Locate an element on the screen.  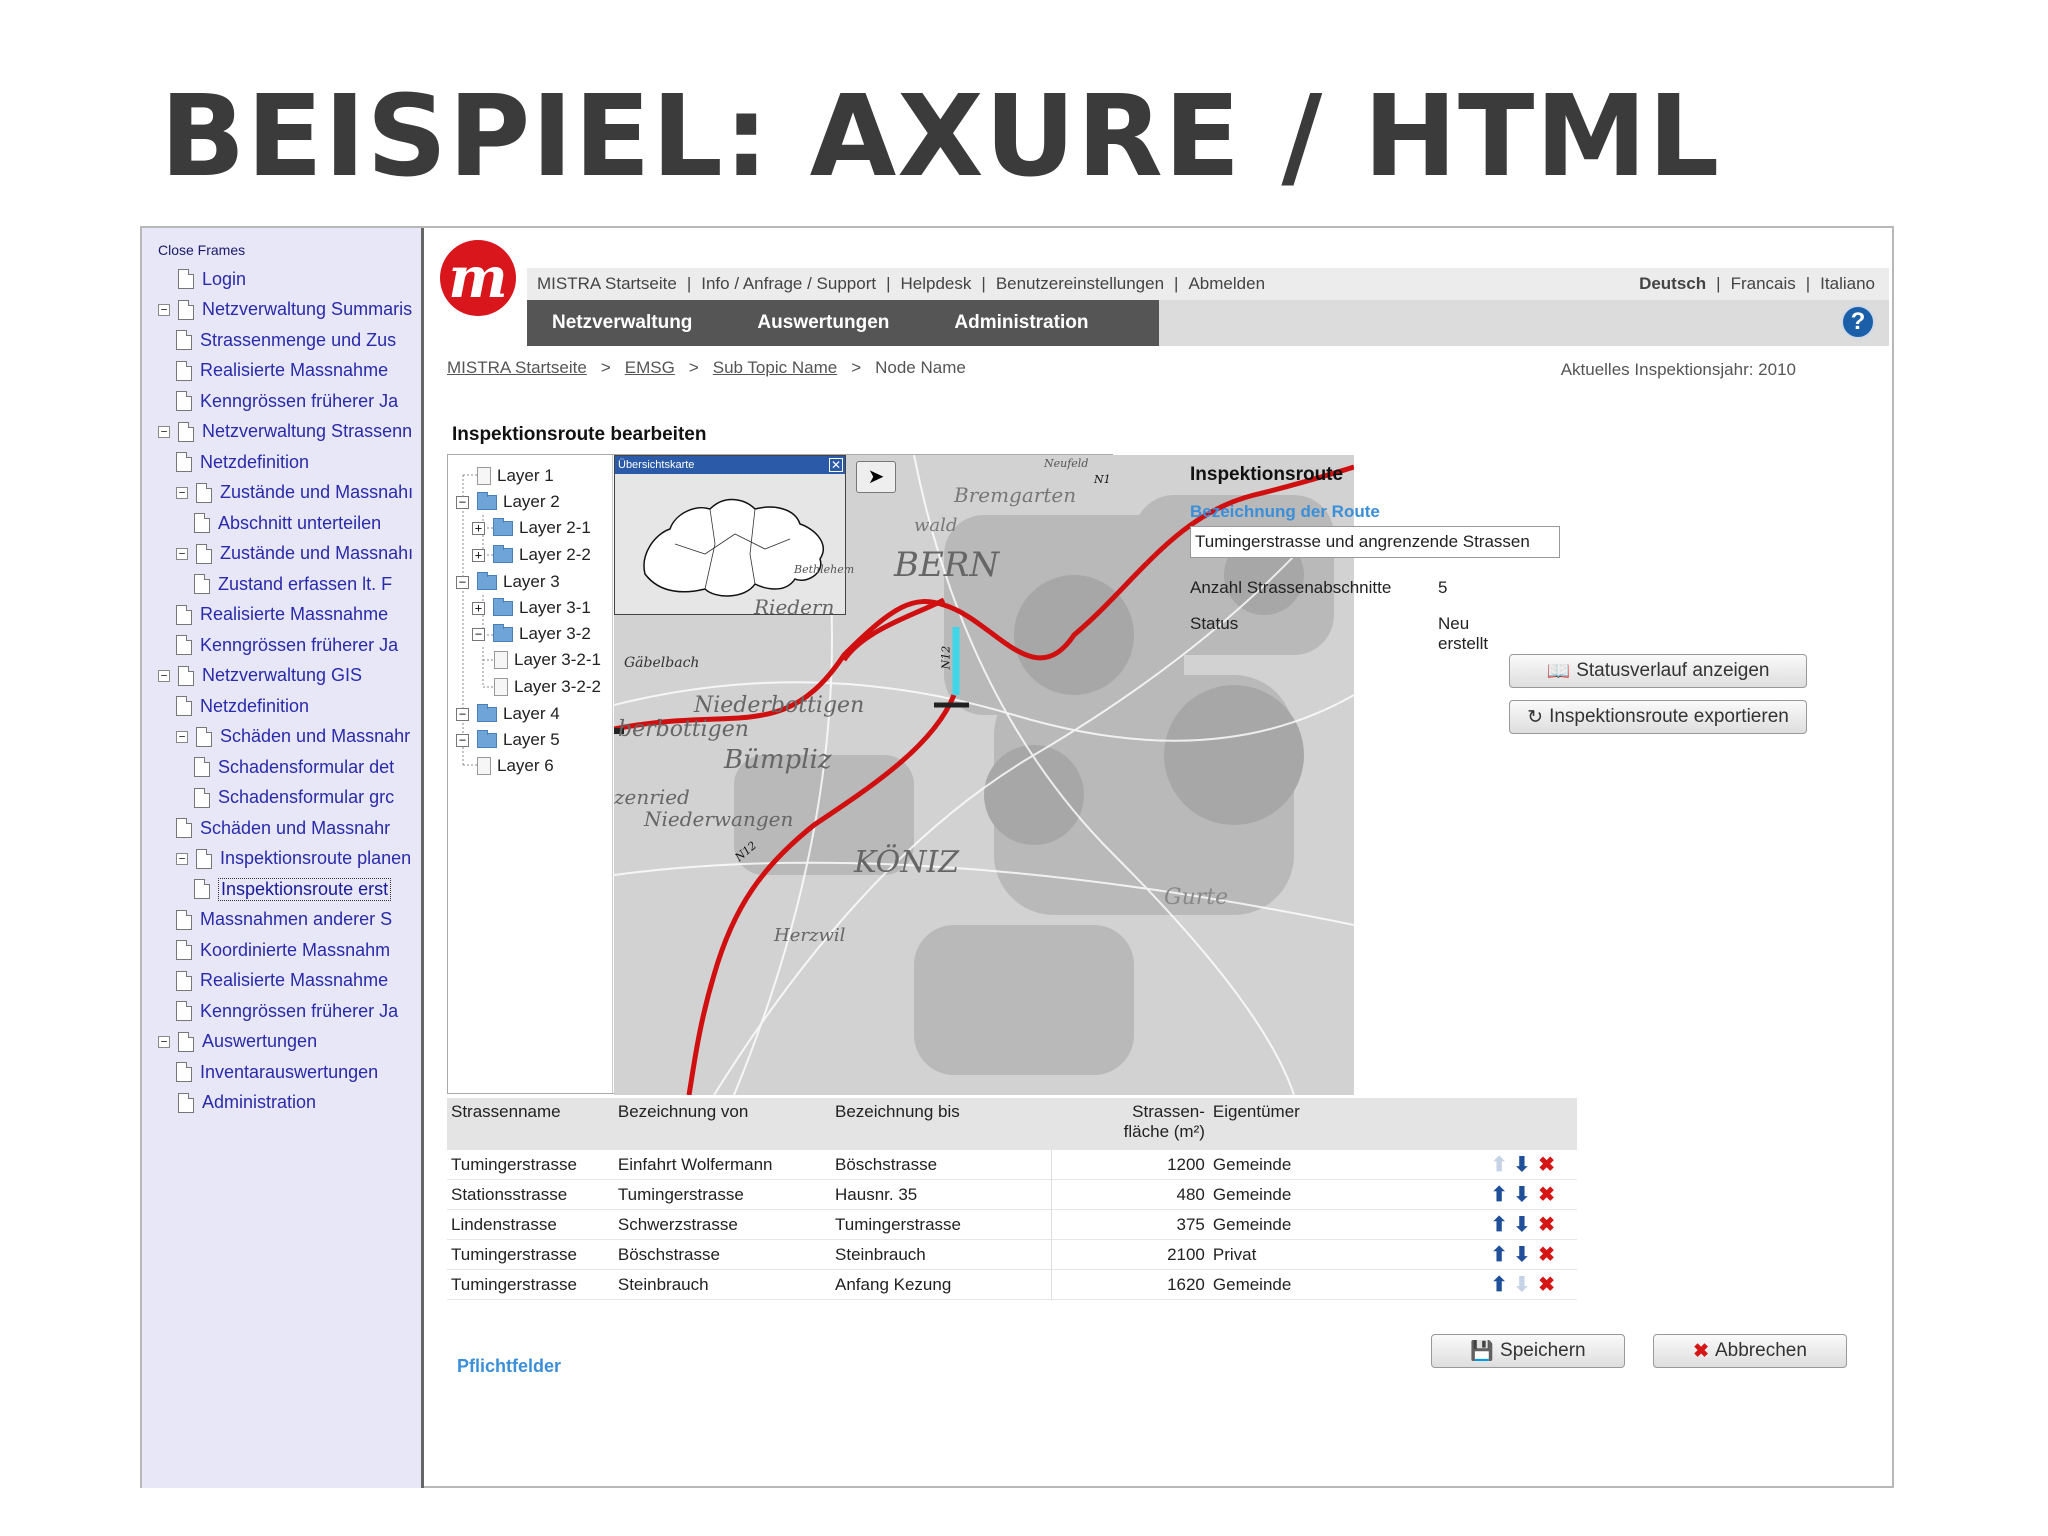
close-icon: ✕ is located at coordinates (836, 465).